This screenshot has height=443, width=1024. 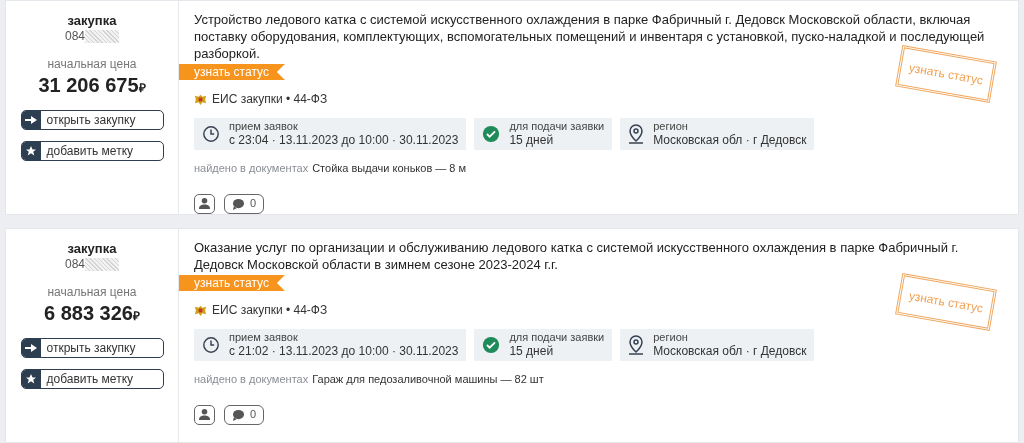 What do you see at coordinates (389, 168) in the screenshot?
I see `found-text: Стойка выдачи коньков — 8 м` at bounding box center [389, 168].